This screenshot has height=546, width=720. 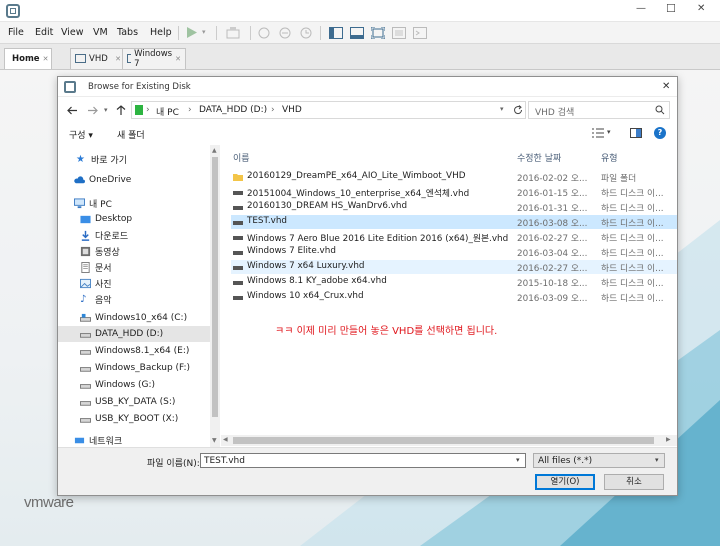 What do you see at coordinates (554, 111) in the screenshot?
I see `search-input: VHD 검색` at bounding box center [554, 111].